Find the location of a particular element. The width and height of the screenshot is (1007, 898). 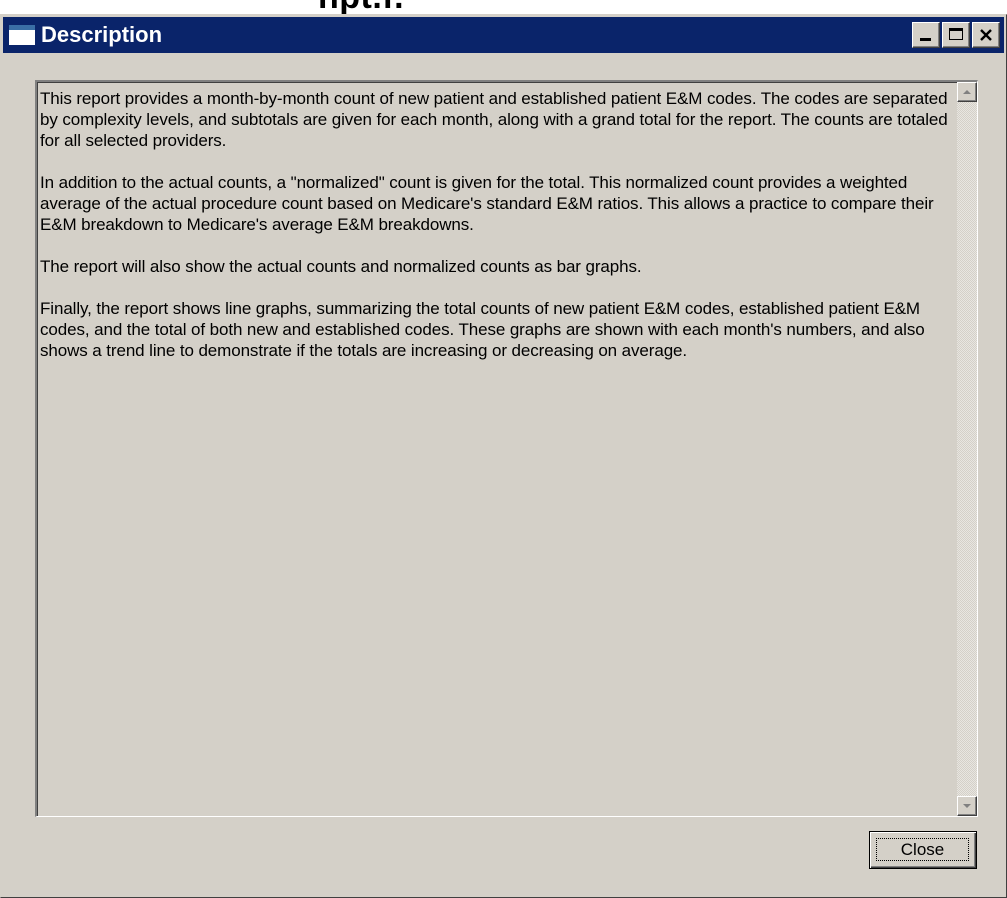

window-title: Description is located at coordinates (102, 34).